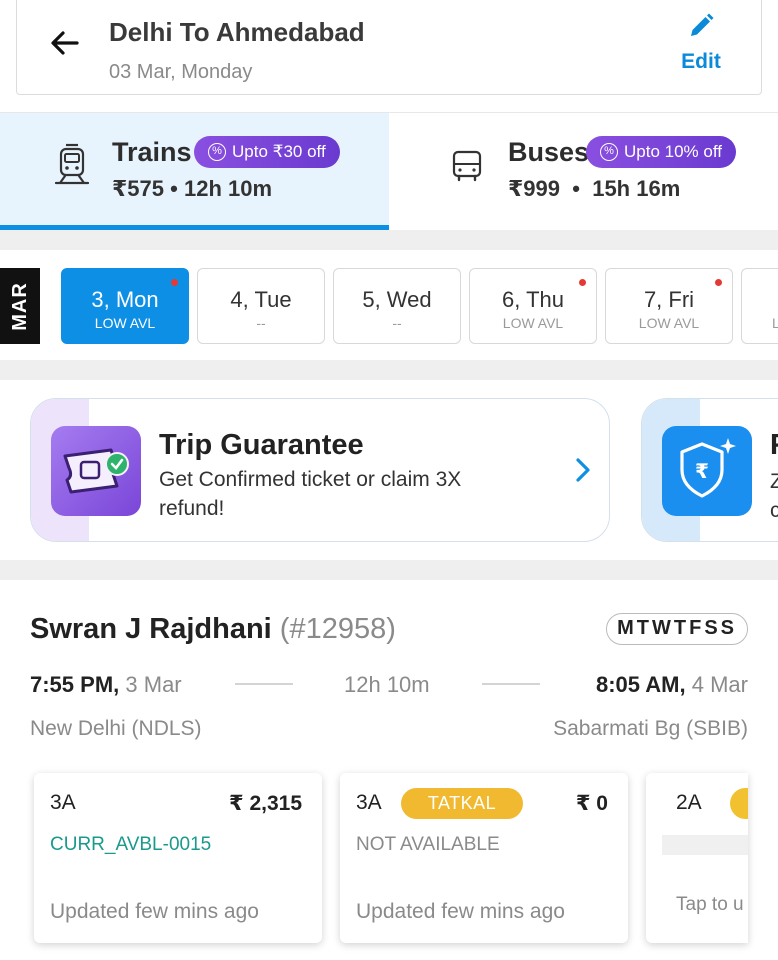  I want to click on rupee-shield-icon: ₹, so click(707, 471).